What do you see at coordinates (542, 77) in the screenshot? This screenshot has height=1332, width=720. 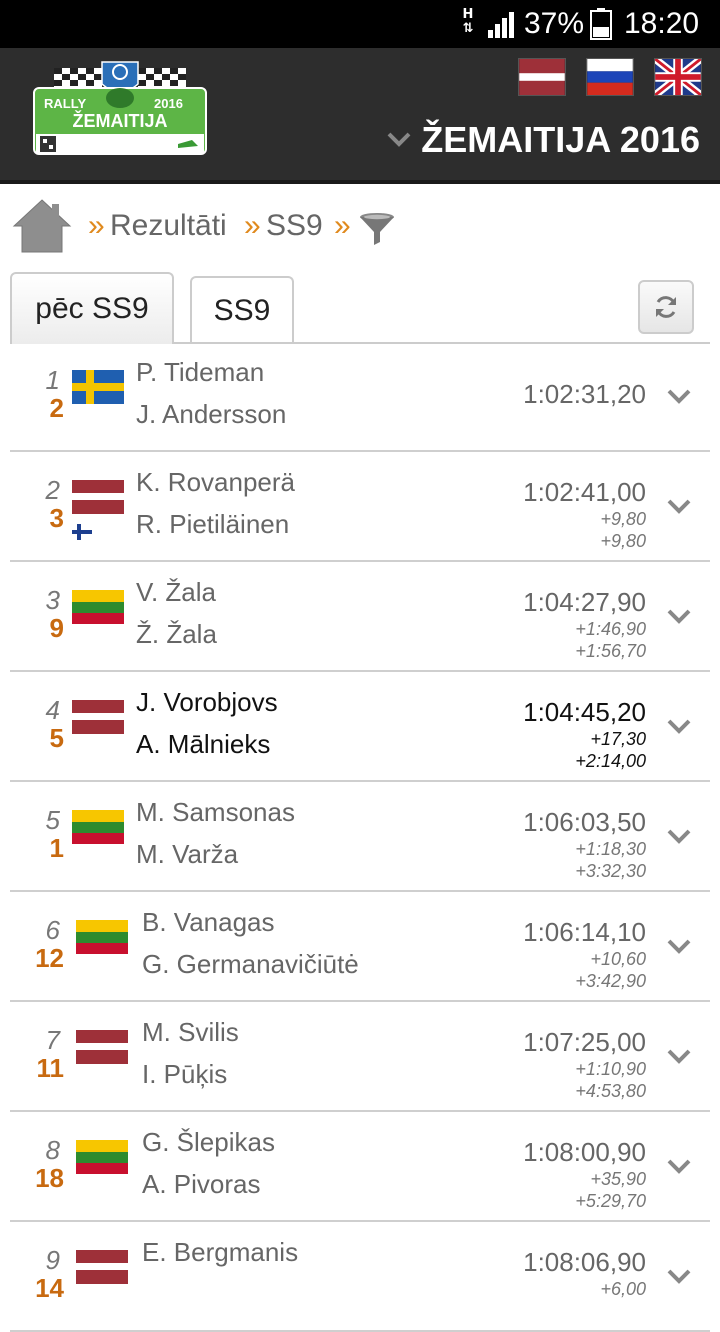 I see `latvian-language-flag` at bounding box center [542, 77].